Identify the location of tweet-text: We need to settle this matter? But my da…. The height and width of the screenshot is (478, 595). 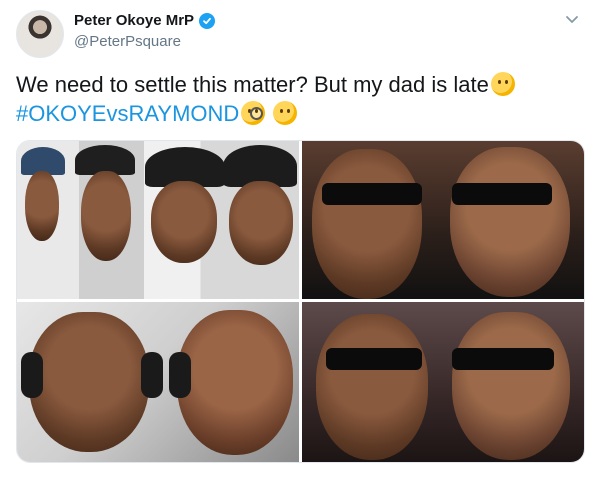
(296, 99).